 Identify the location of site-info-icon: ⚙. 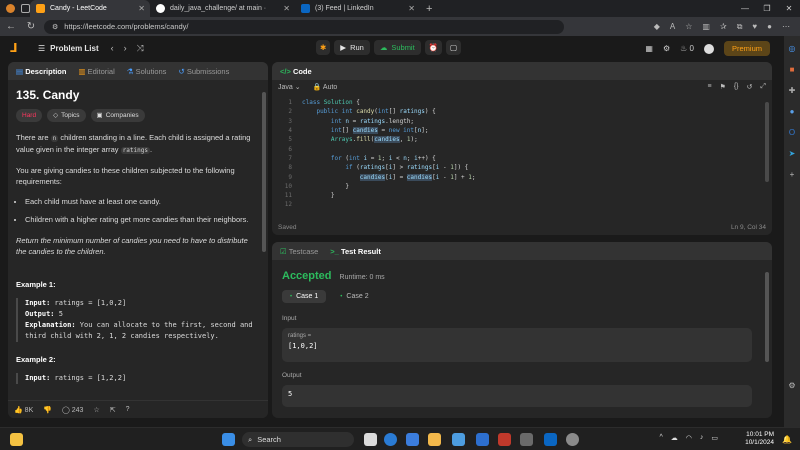
(55, 27).